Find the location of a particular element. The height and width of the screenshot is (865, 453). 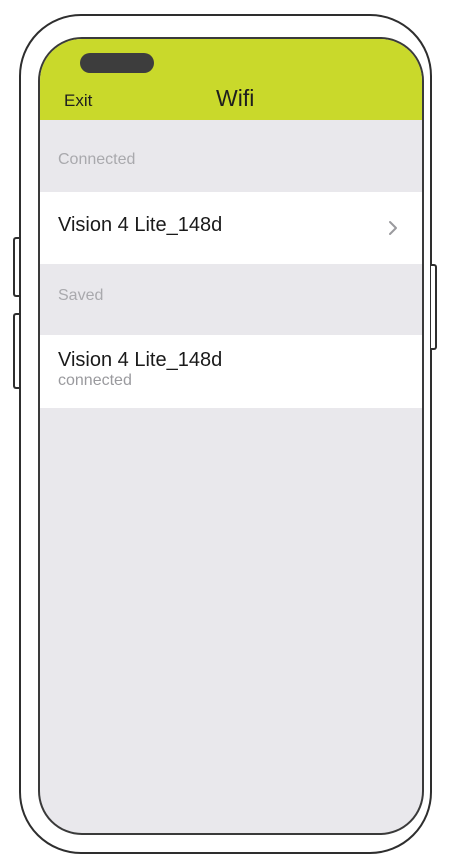

volume-up-button is located at coordinates (16, 267).